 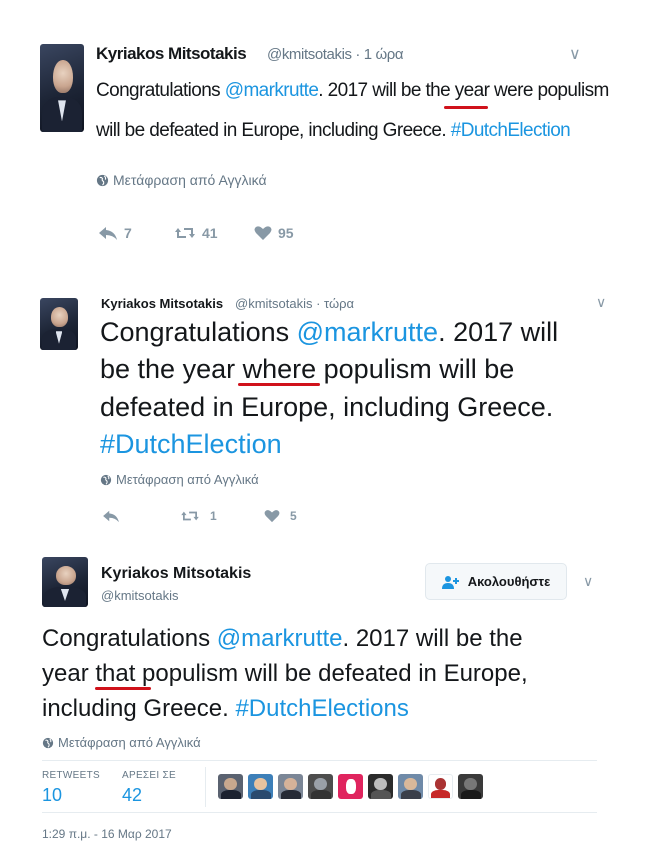 I want to click on liker-avatars, so click(x=350, y=786).